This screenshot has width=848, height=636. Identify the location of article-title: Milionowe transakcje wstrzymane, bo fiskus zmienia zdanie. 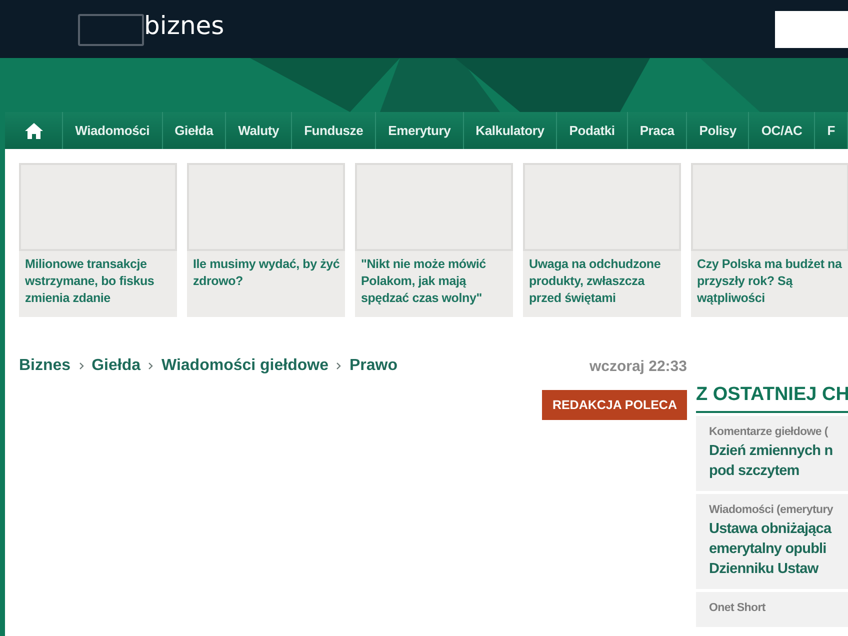
(98, 279).